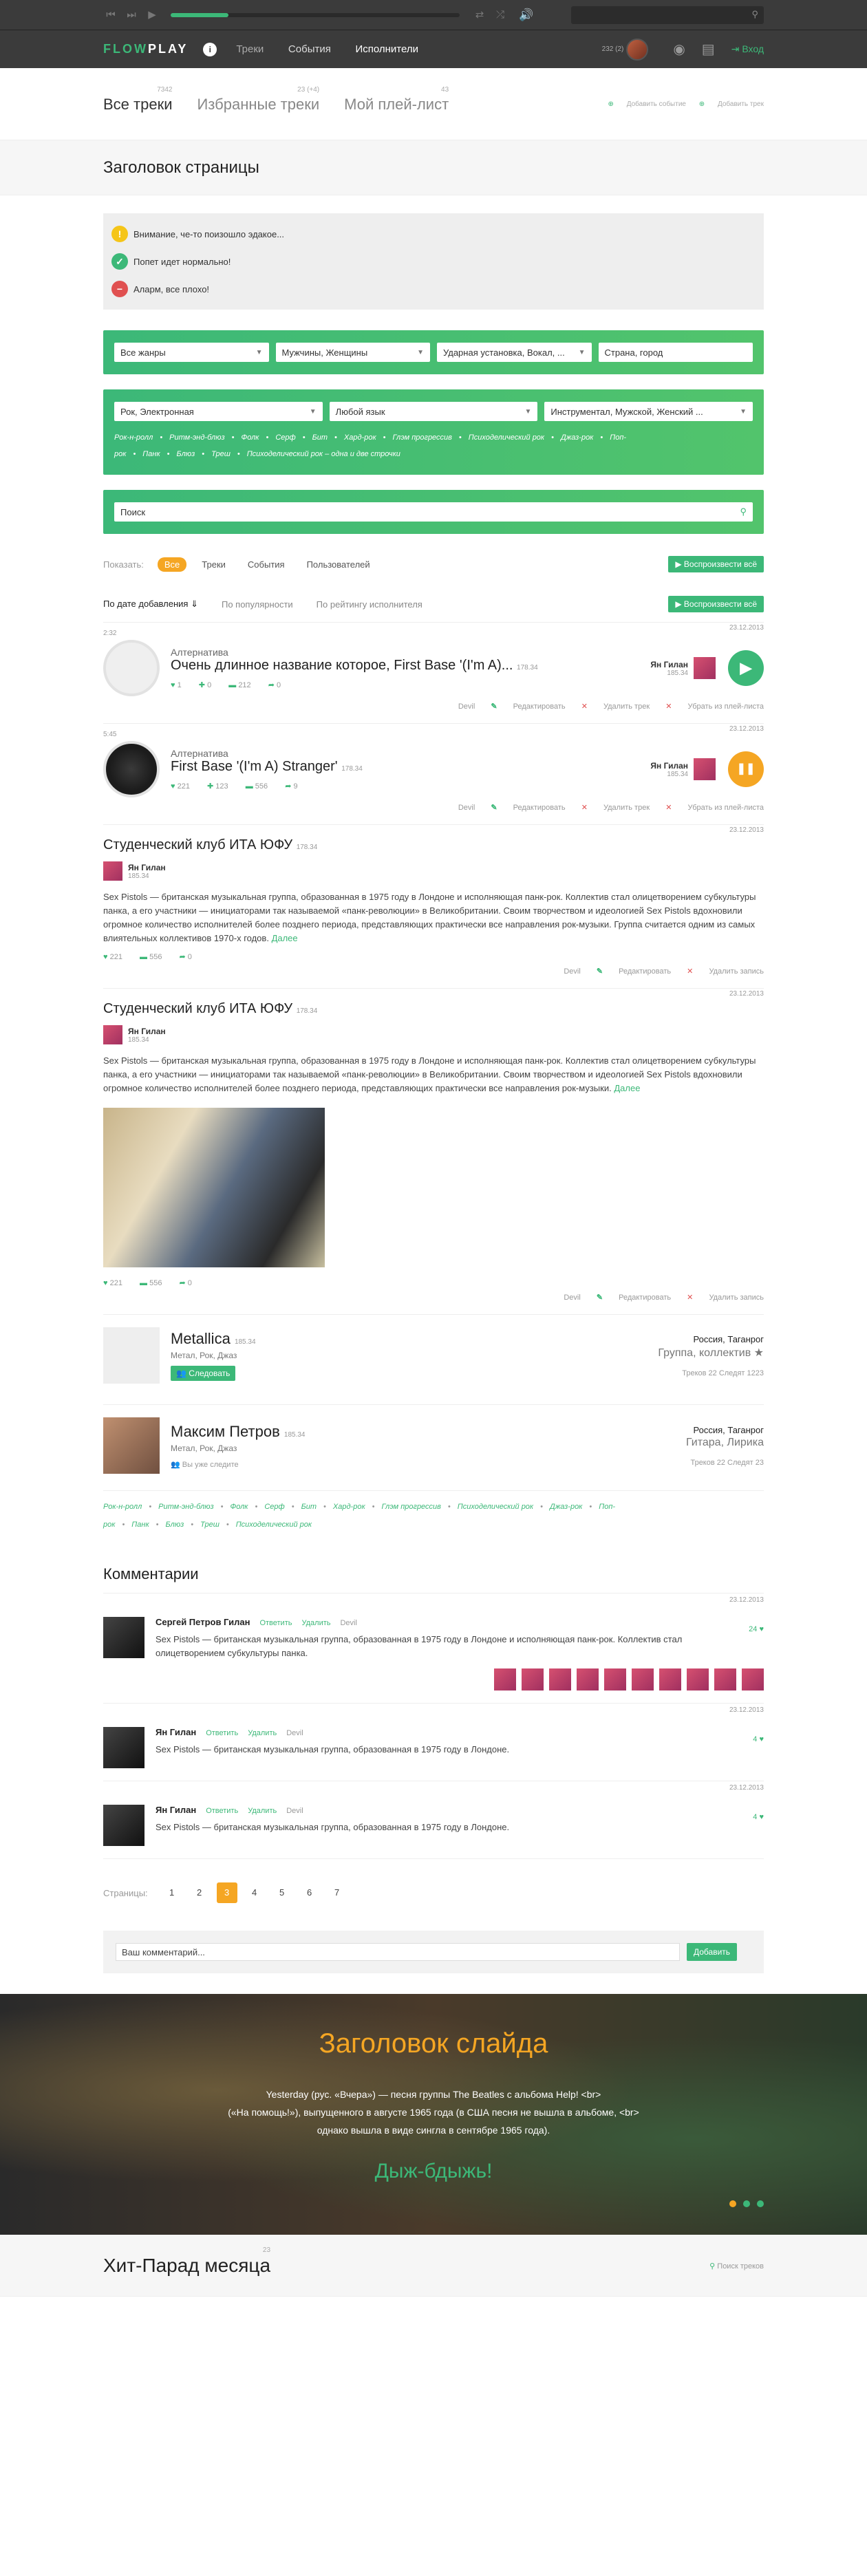  What do you see at coordinates (123, 1507) in the screenshot?
I see `tag-link: Рок-н-ролл` at bounding box center [123, 1507].